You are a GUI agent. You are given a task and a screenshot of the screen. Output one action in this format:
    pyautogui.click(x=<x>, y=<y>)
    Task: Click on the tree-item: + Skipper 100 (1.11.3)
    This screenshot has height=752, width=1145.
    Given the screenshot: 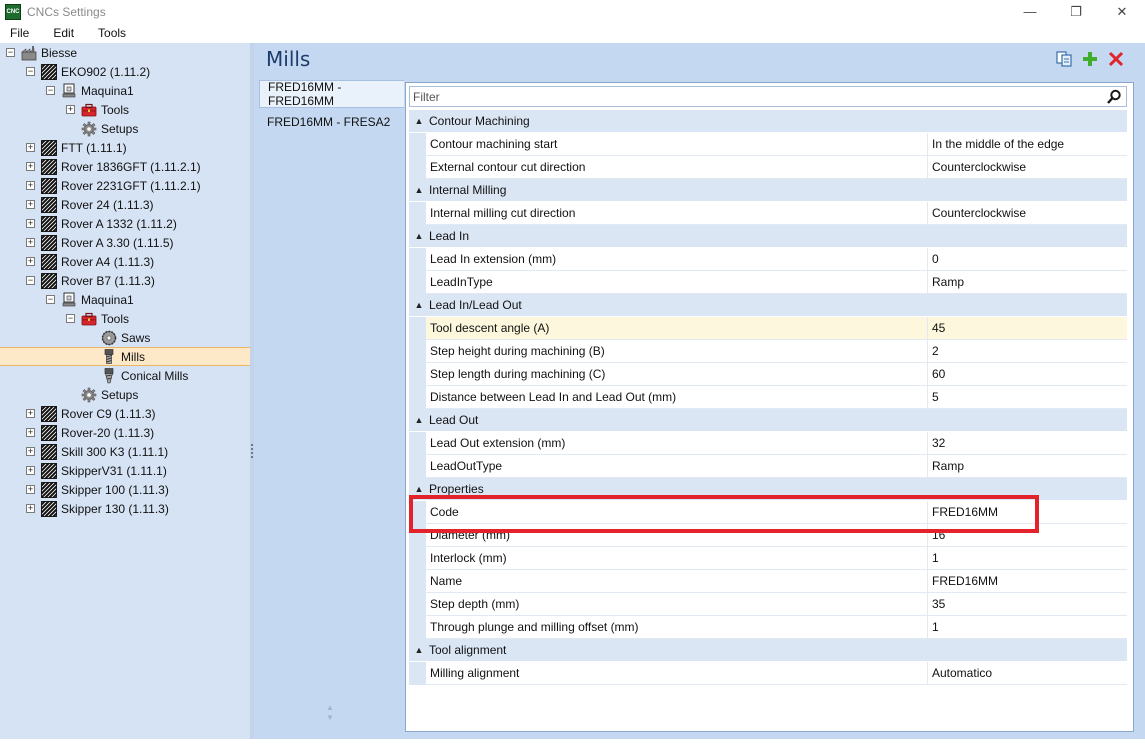 What is the action you would take?
    pyautogui.click(x=125, y=489)
    